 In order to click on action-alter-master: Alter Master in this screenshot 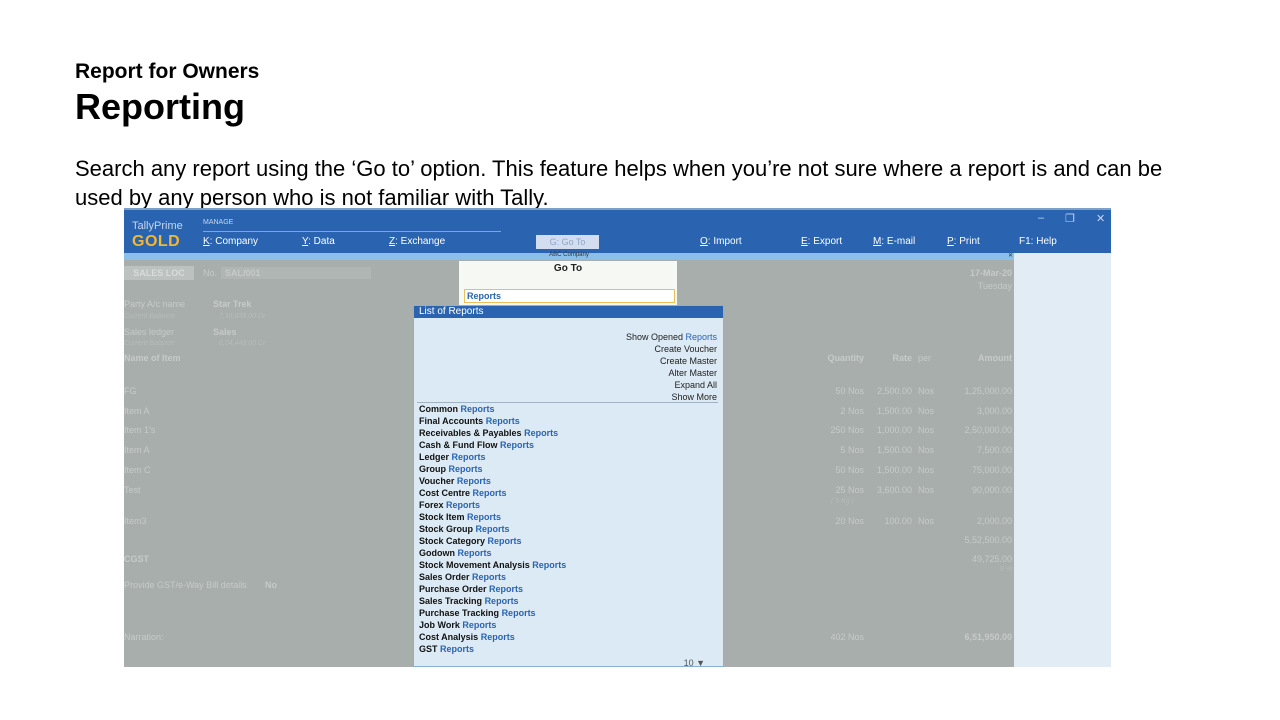, I will do `click(692, 373)`.